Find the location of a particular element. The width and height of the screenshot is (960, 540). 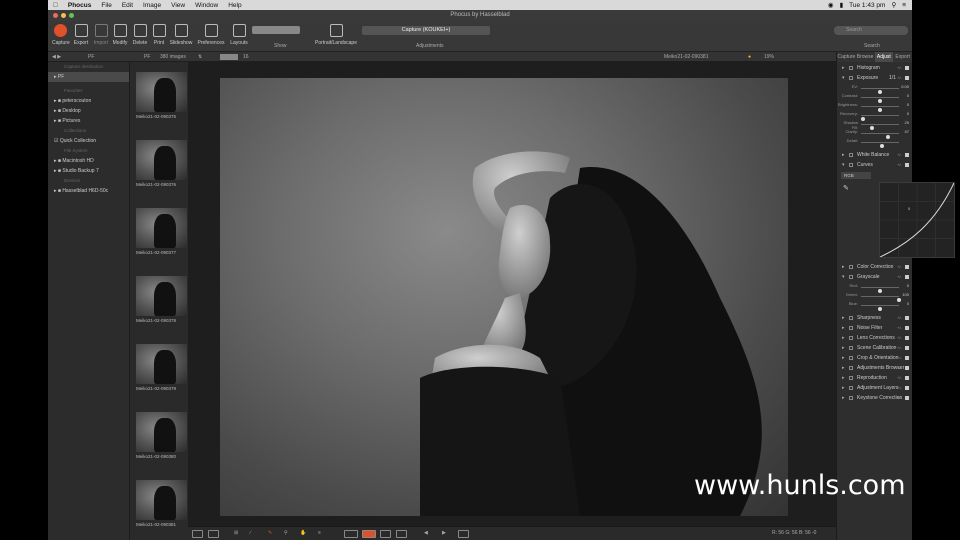

current-folder: PF is located at coordinates (147, 57).